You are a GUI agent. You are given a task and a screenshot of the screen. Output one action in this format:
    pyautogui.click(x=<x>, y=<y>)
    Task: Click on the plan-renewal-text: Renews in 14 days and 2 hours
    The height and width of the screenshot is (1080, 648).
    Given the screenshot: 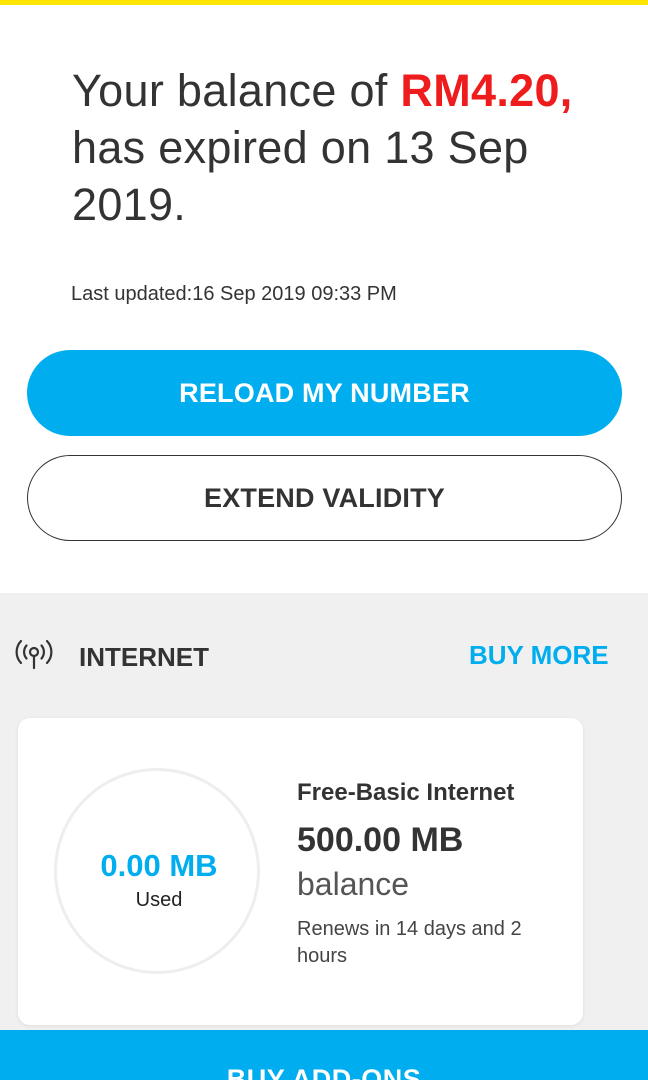 What is the action you would take?
    pyautogui.click(x=409, y=942)
    